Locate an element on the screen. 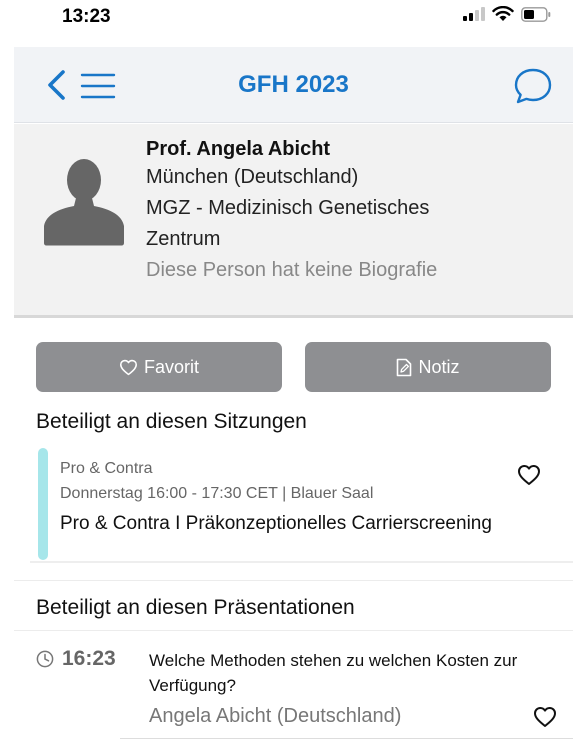 Image resolution: width=573 pixels, height=740 pixels. speaker-name: Prof. Angela Abicht is located at coordinates (238, 149).